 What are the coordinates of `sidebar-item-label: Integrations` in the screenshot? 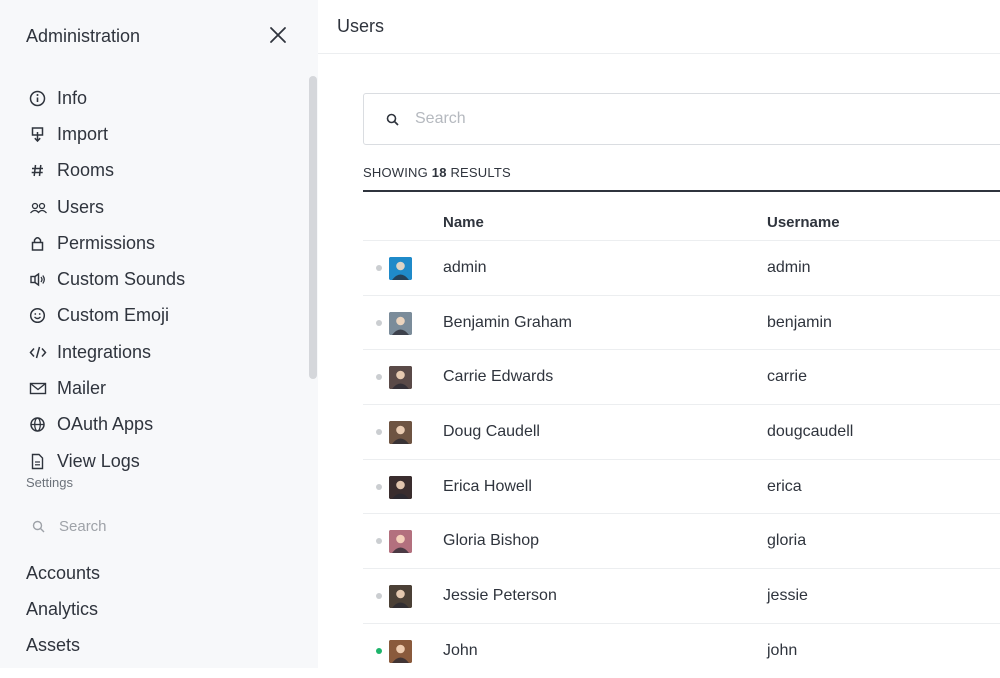 It's located at (104, 351).